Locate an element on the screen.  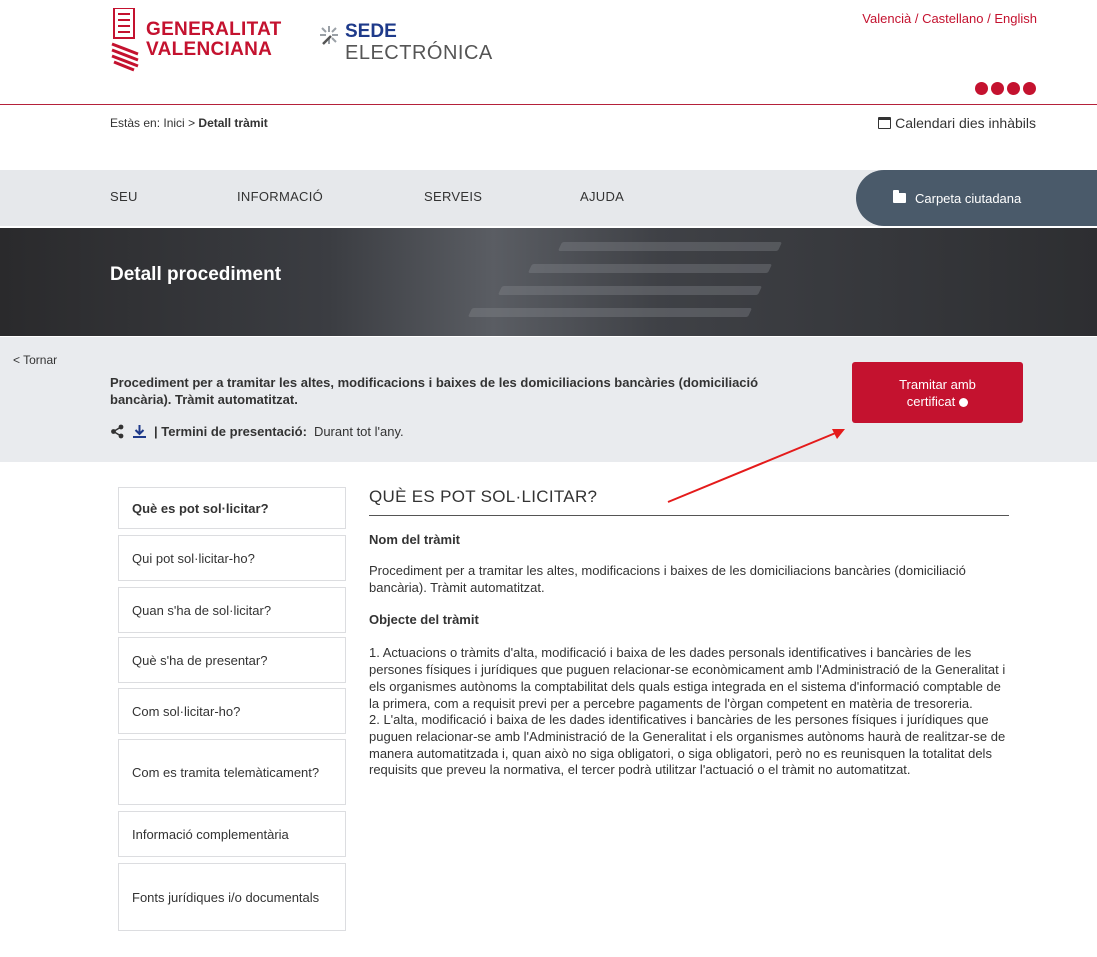
breadcrumb-current: Detall tràmit is located at coordinates (233, 123).